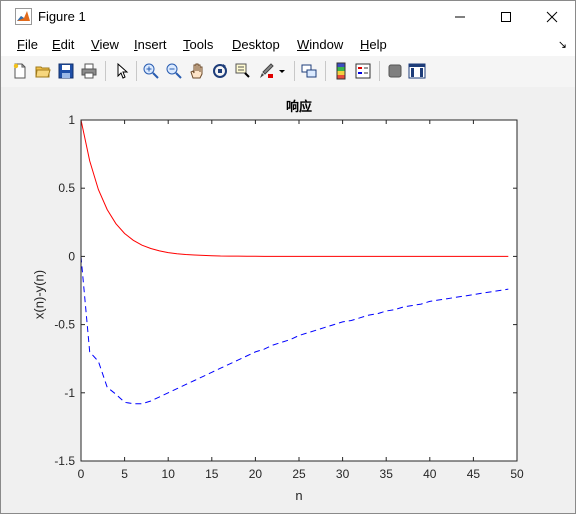 The image size is (576, 514). What do you see at coordinates (517, 474) in the screenshot?
I see `x-tick-label: 50` at bounding box center [517, 474].